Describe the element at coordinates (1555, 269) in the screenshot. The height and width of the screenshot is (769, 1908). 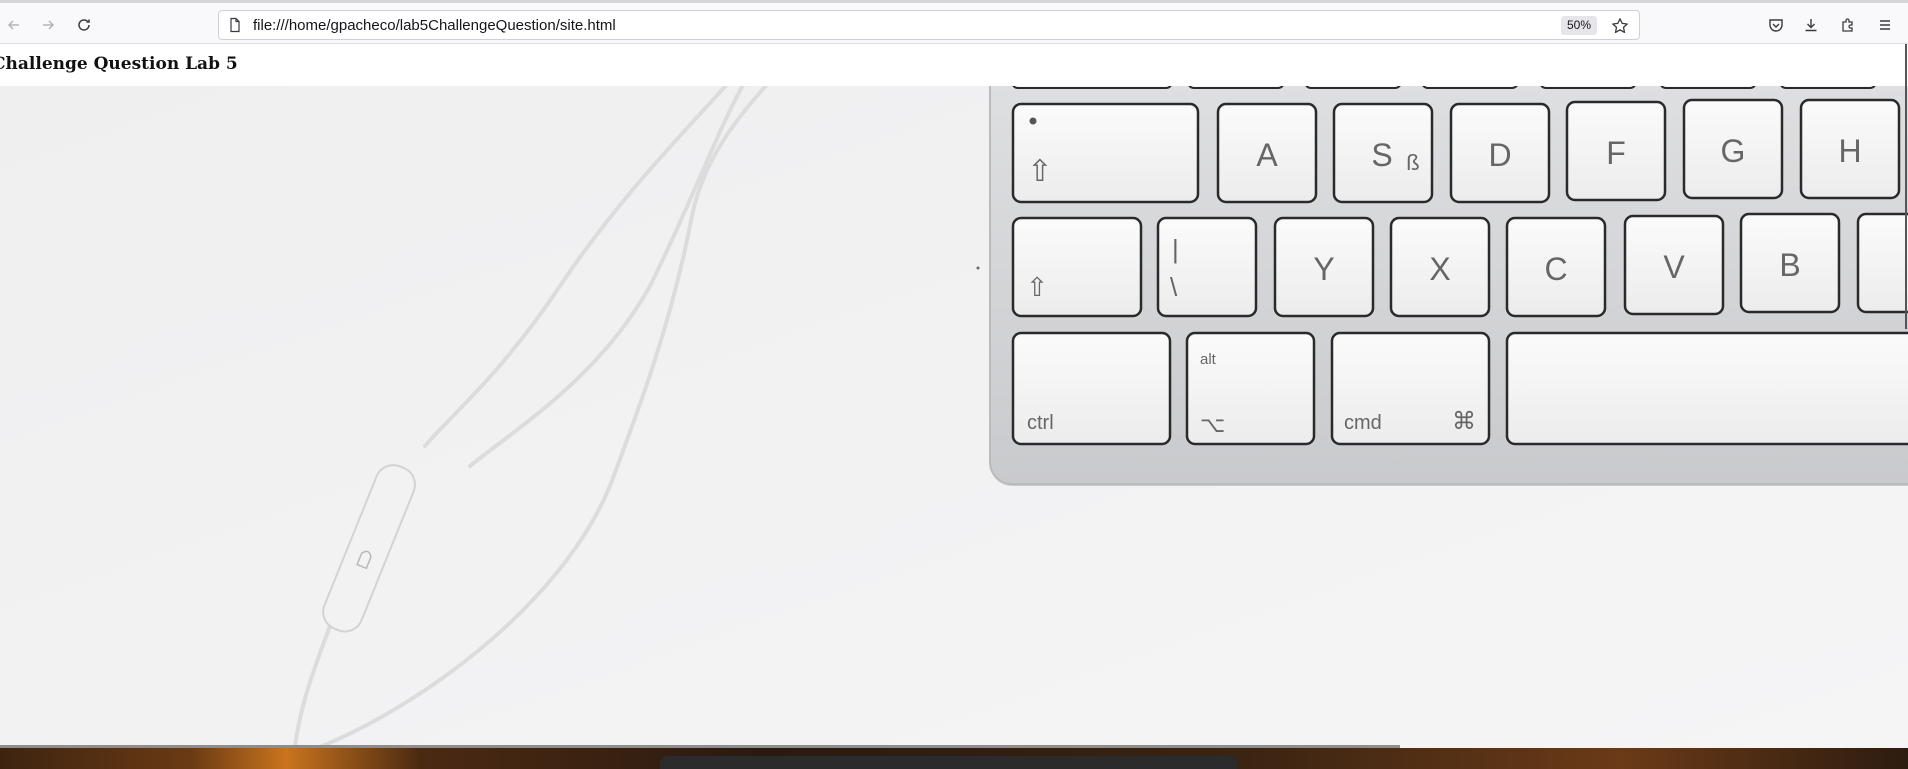
I see `key-c-label: C` at that location.